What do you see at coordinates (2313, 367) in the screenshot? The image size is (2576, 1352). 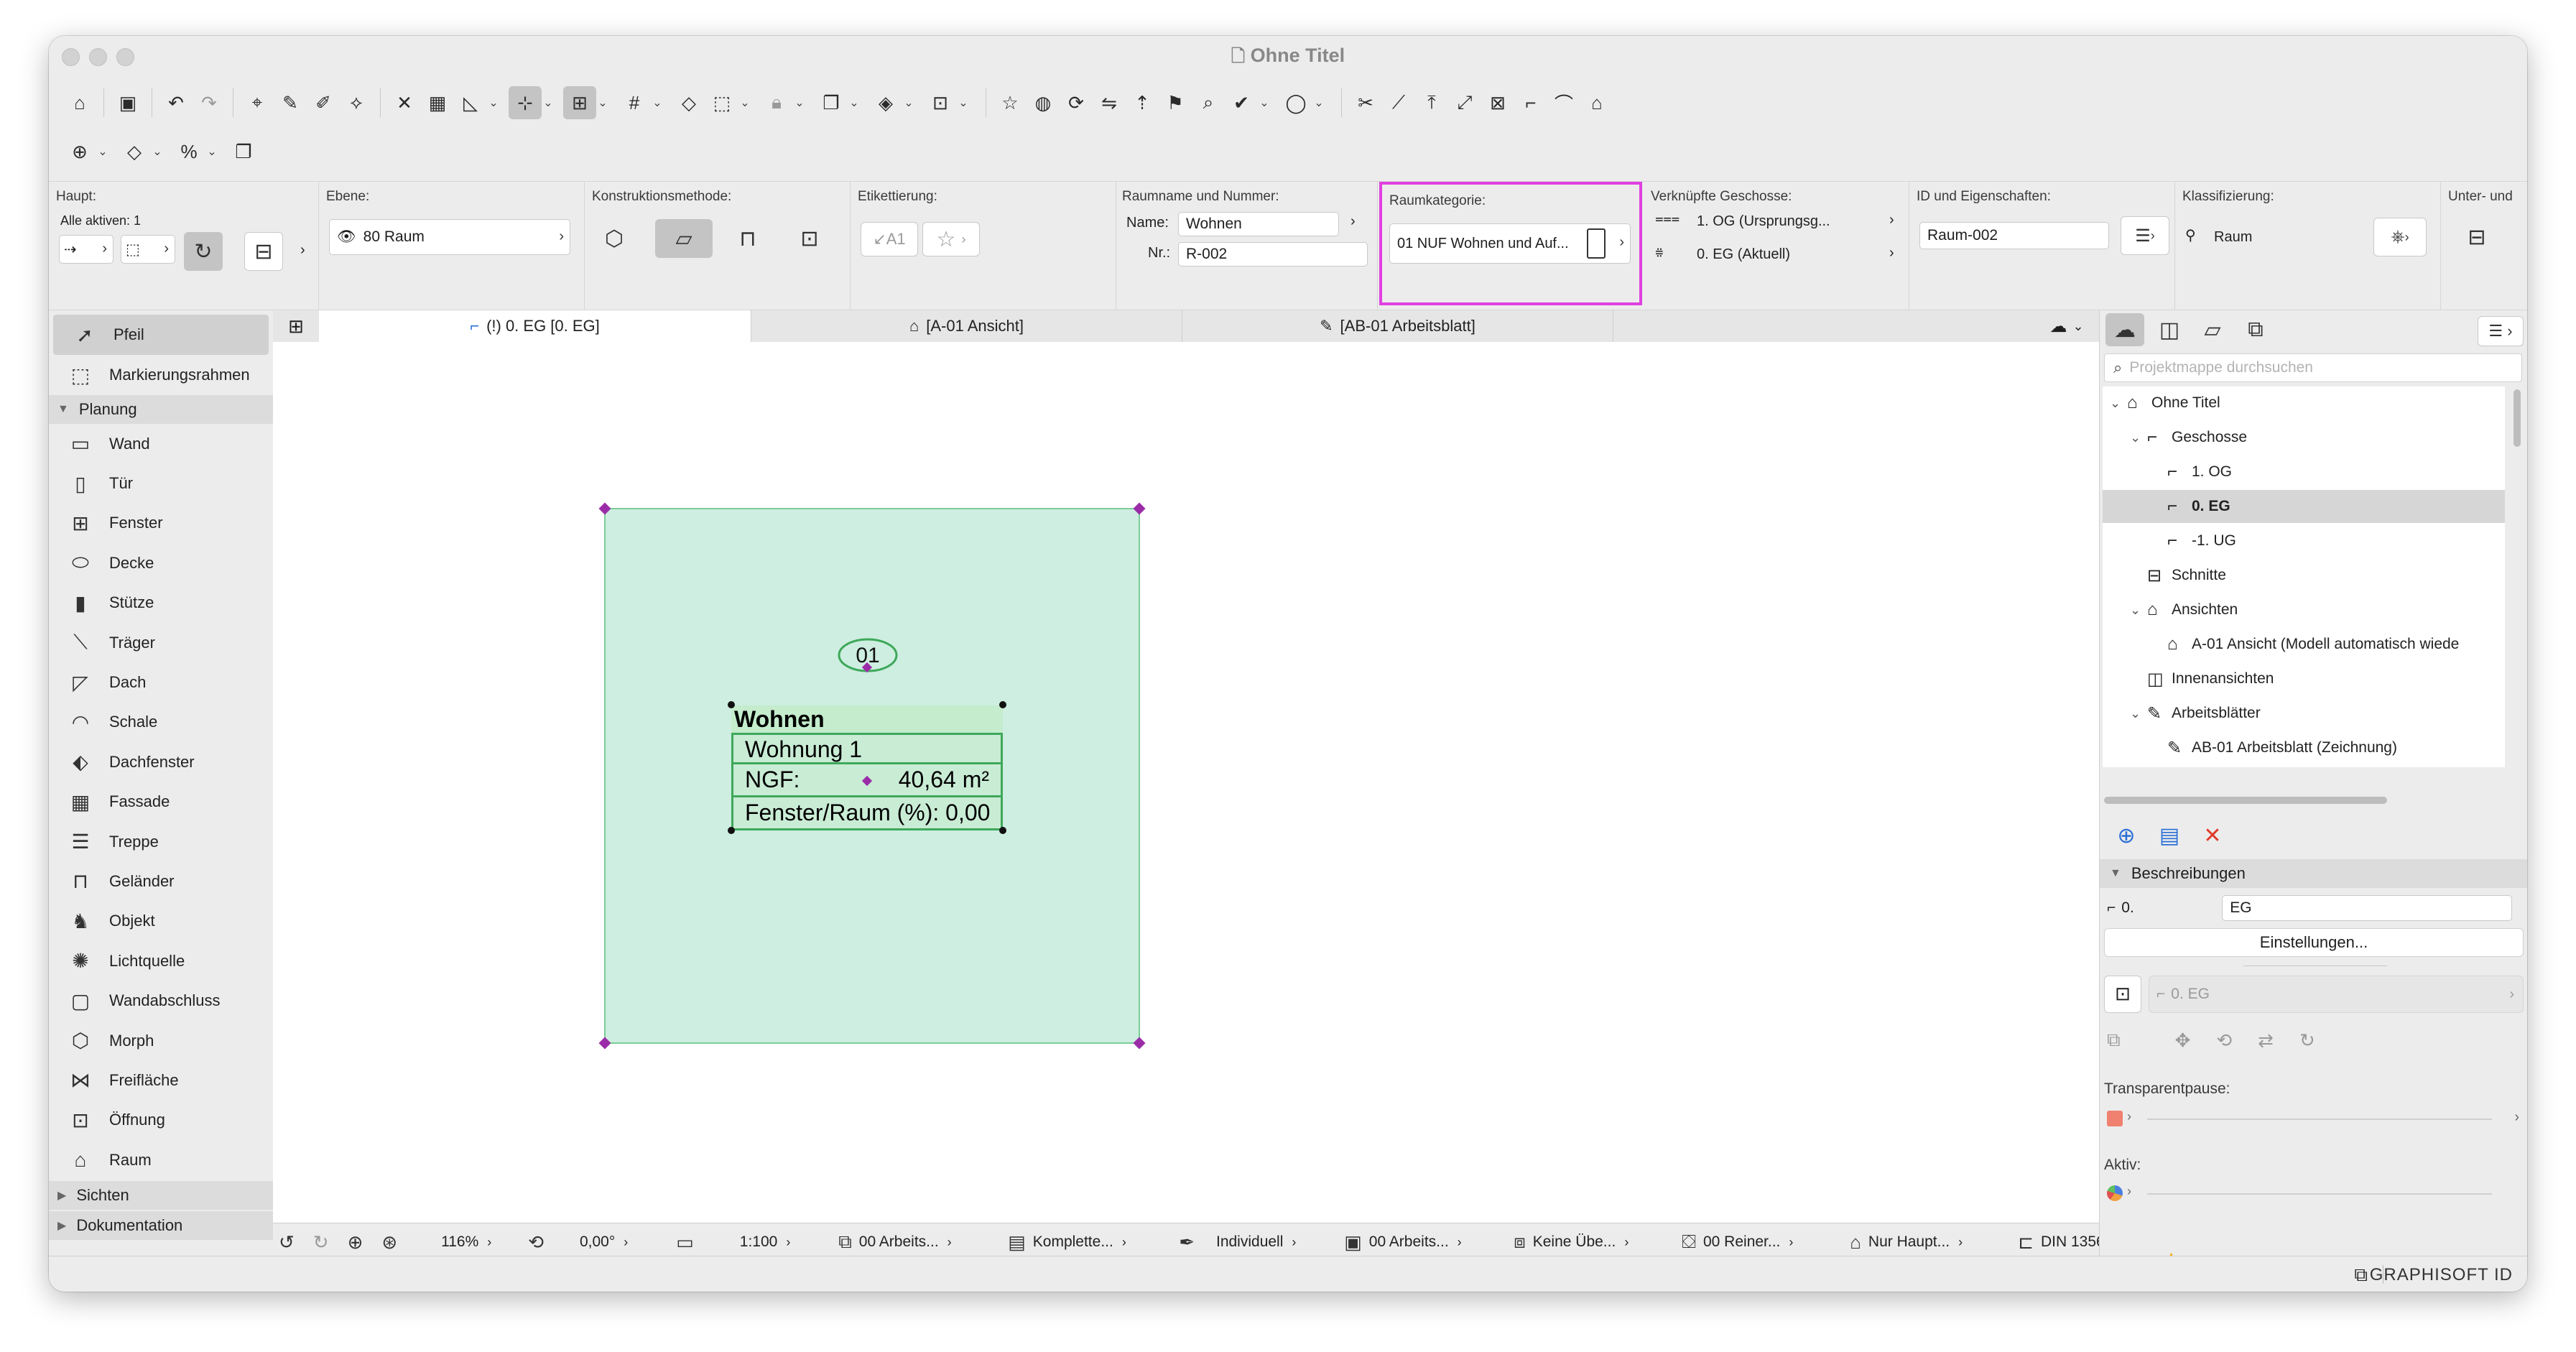 I see `navigator-search: ⌕ Projektmappe durchsuchen` at bounding box center [2313, 367].